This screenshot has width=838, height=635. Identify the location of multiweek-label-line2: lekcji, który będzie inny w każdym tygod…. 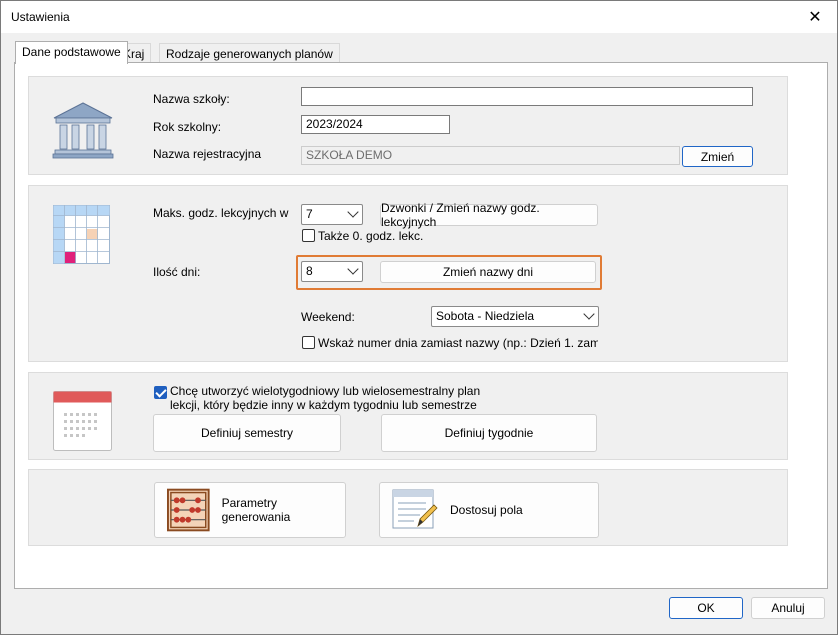
(323, 405).